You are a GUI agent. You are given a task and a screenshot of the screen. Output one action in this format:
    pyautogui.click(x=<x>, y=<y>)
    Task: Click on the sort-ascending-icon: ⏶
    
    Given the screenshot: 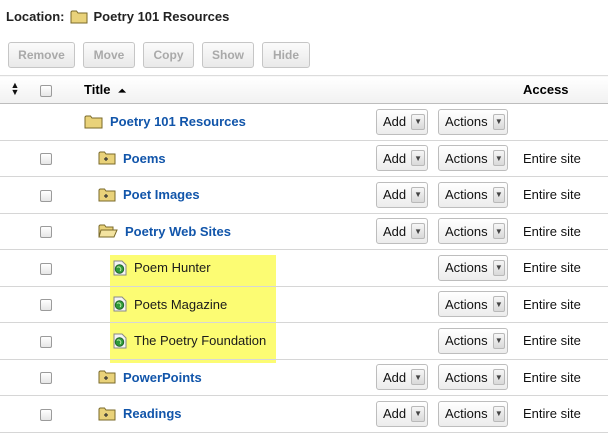 What is the action you would take?
    pyautogui.click(x=122, y=91)
    